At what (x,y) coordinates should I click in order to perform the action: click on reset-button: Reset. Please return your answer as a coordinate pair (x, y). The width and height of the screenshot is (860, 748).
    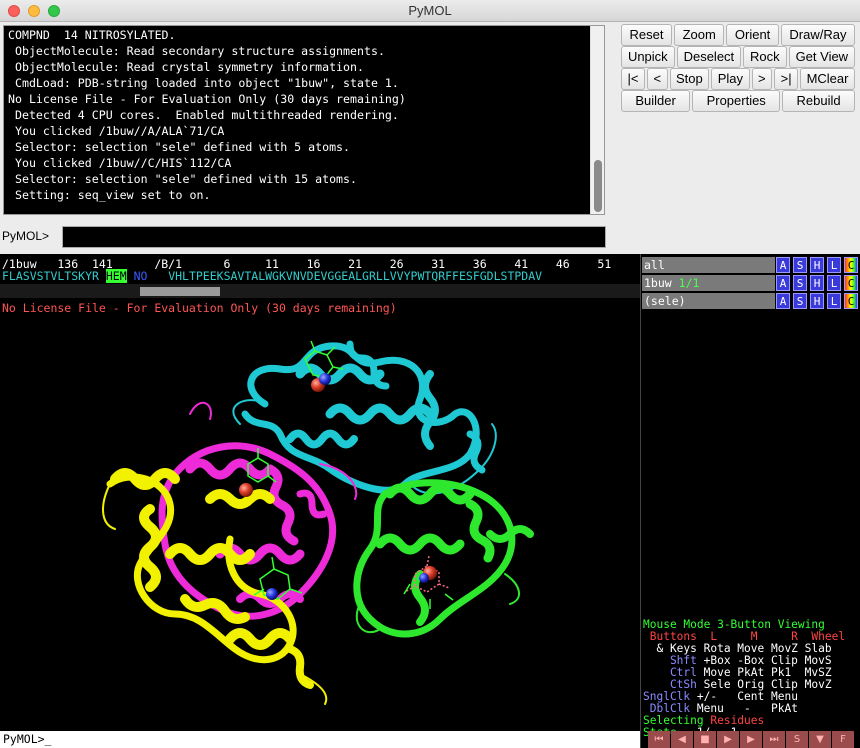
    Looking at the image, I should click on (647, 35).